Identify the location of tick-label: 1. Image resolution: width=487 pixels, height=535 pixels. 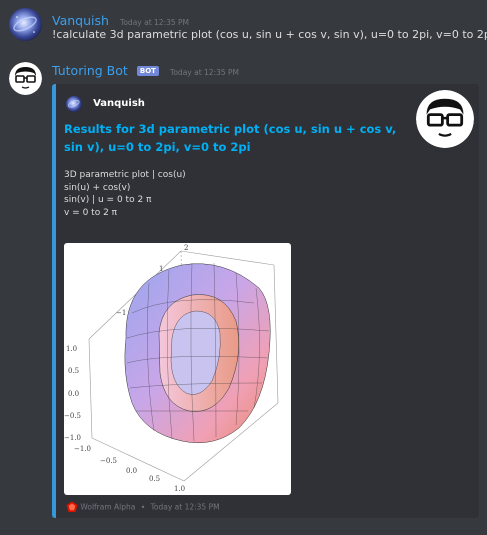
(161, 269).